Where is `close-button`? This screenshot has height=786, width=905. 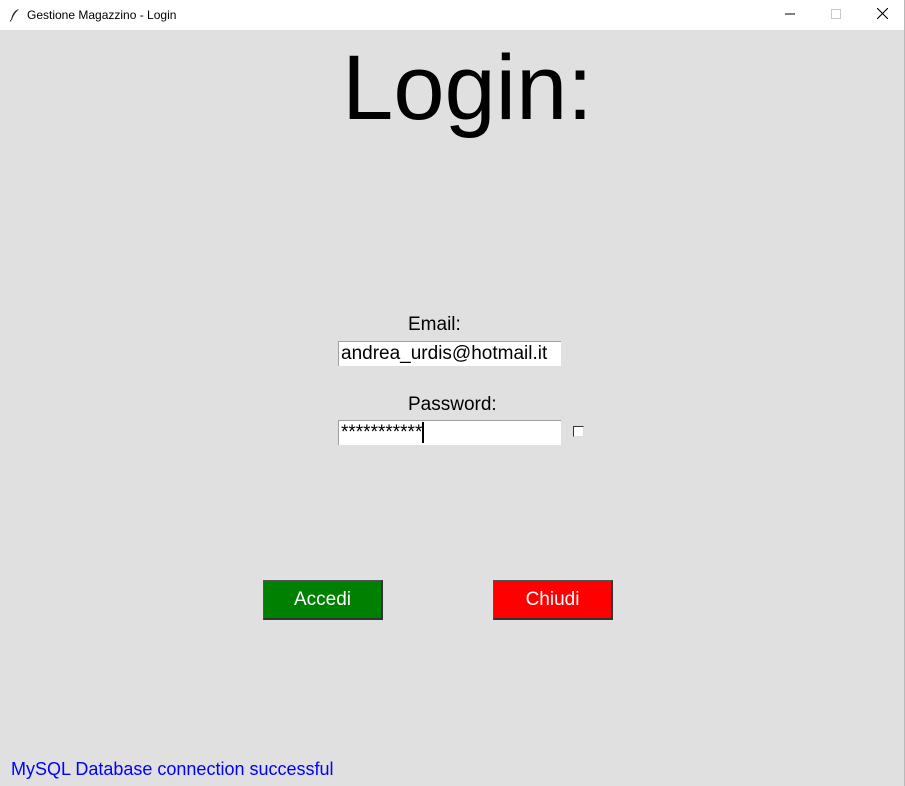
close-button is located at coordinates (881, 15).